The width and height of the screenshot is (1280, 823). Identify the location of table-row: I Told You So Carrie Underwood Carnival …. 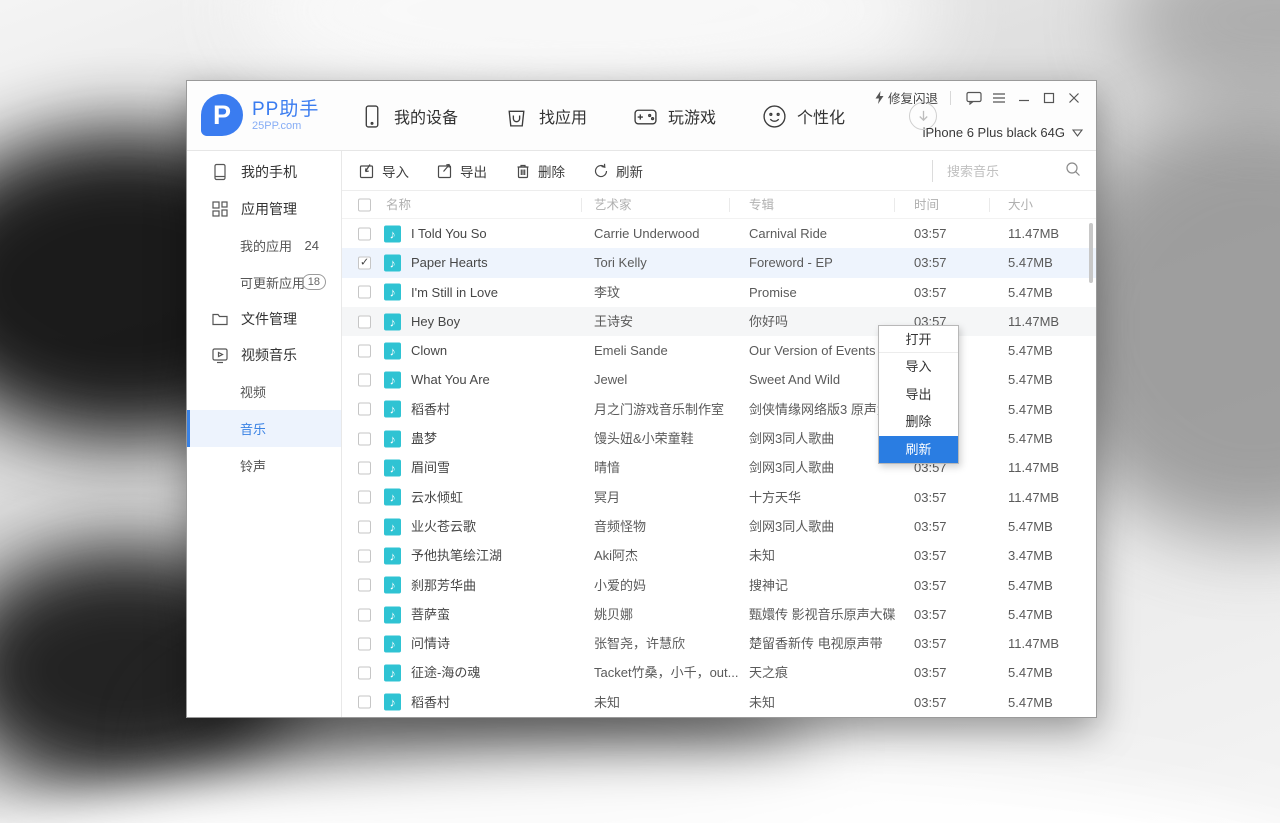
(719, 234).